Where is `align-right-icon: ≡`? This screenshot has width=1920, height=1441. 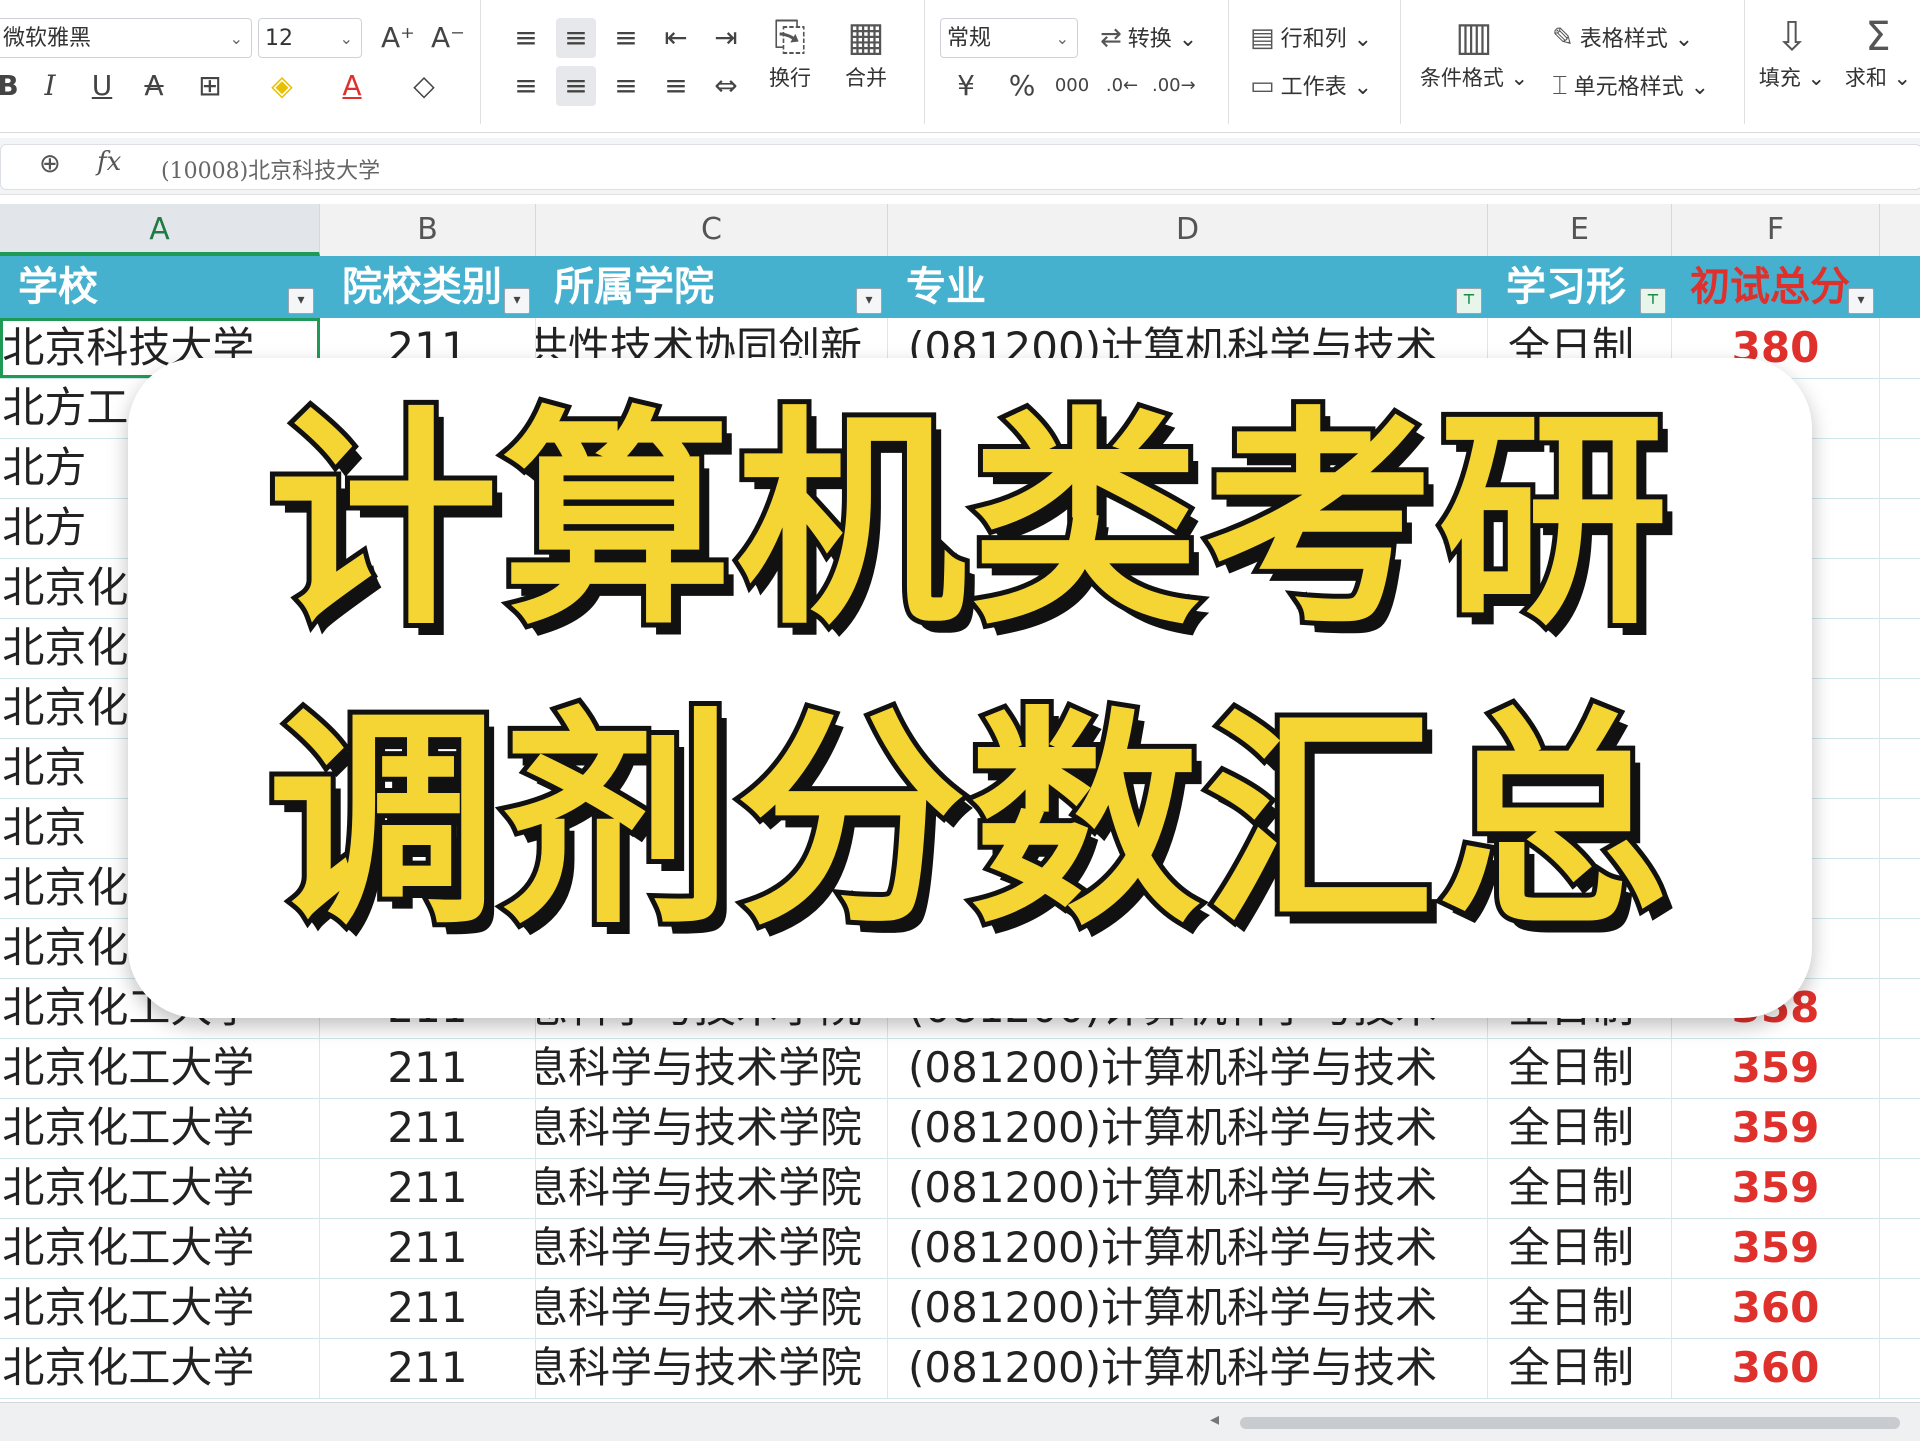
align-right-icon: ≡ is located at coordinates (626, 86).